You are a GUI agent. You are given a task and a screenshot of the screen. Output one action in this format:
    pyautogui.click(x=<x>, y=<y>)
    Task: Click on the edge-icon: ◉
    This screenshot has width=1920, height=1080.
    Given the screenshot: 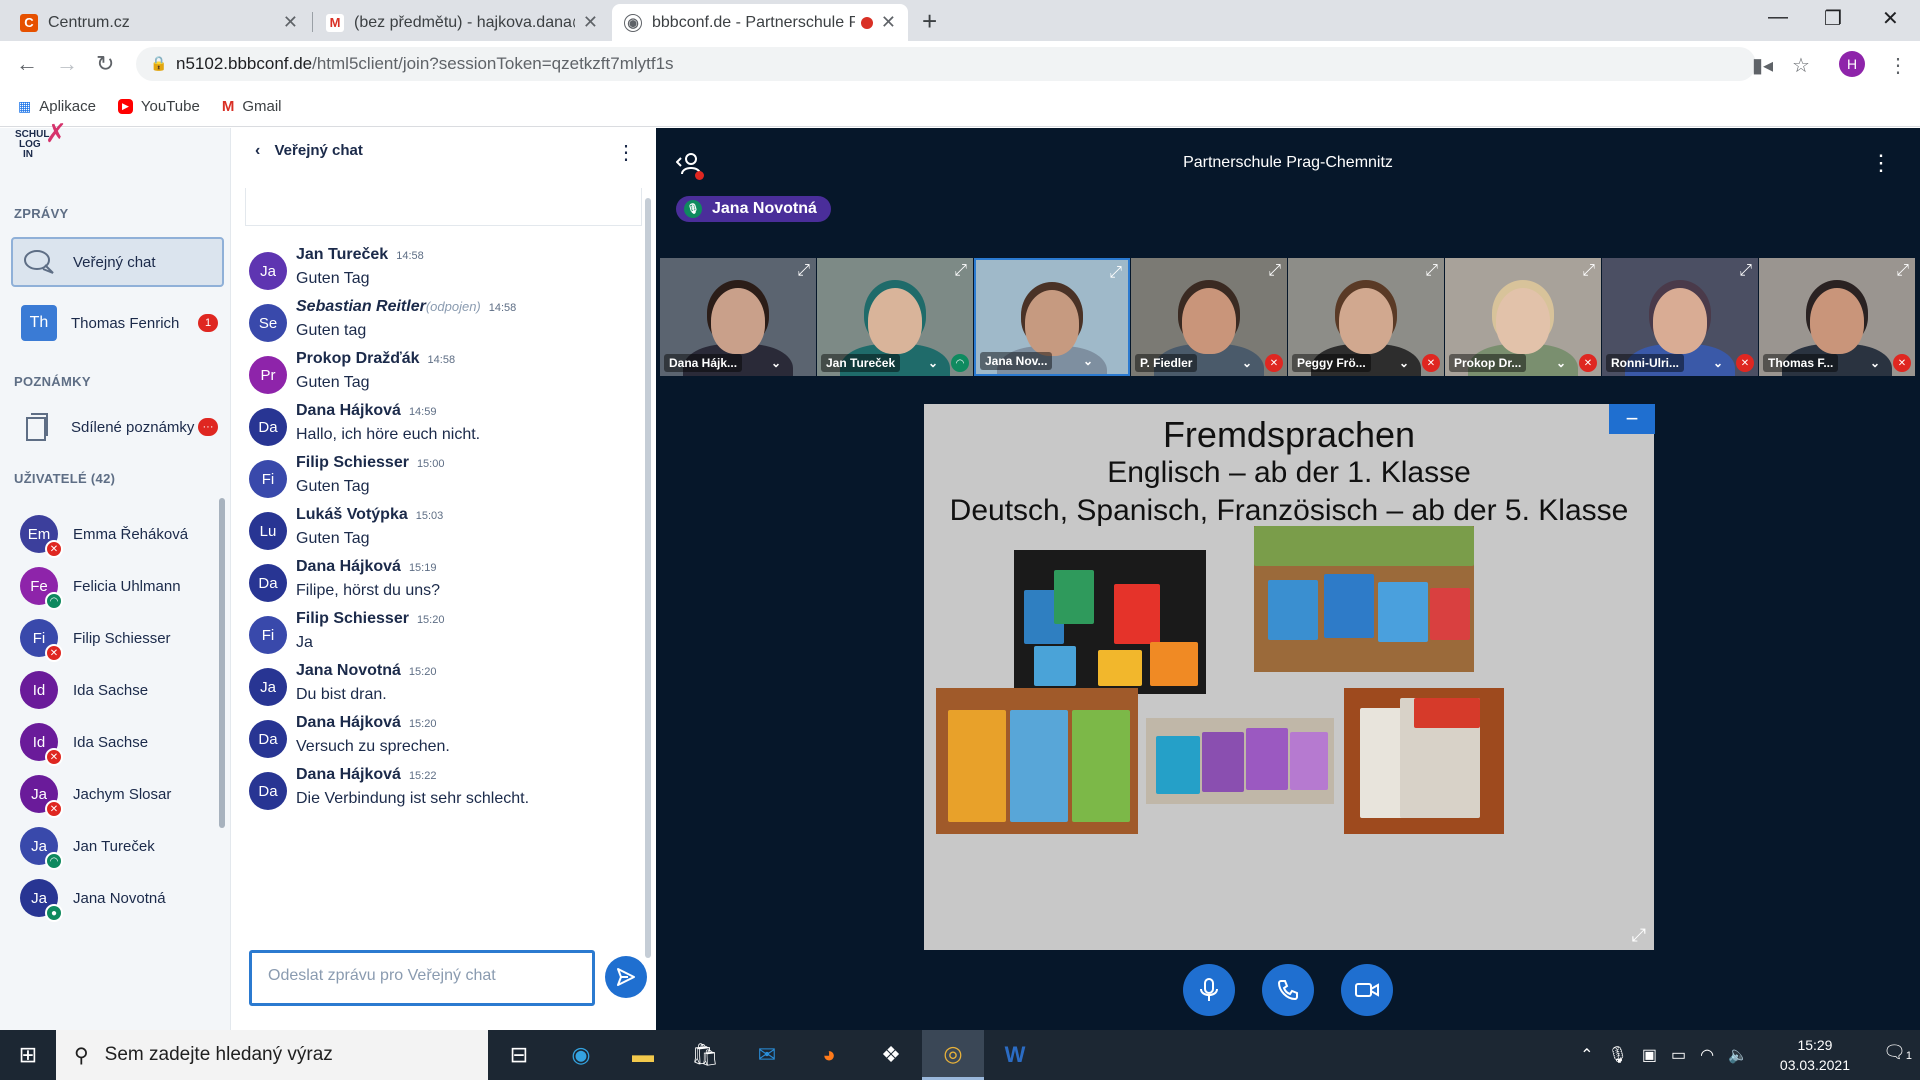 What is the action you would take?
    pyautogui.click(x=581, y=1055)
    